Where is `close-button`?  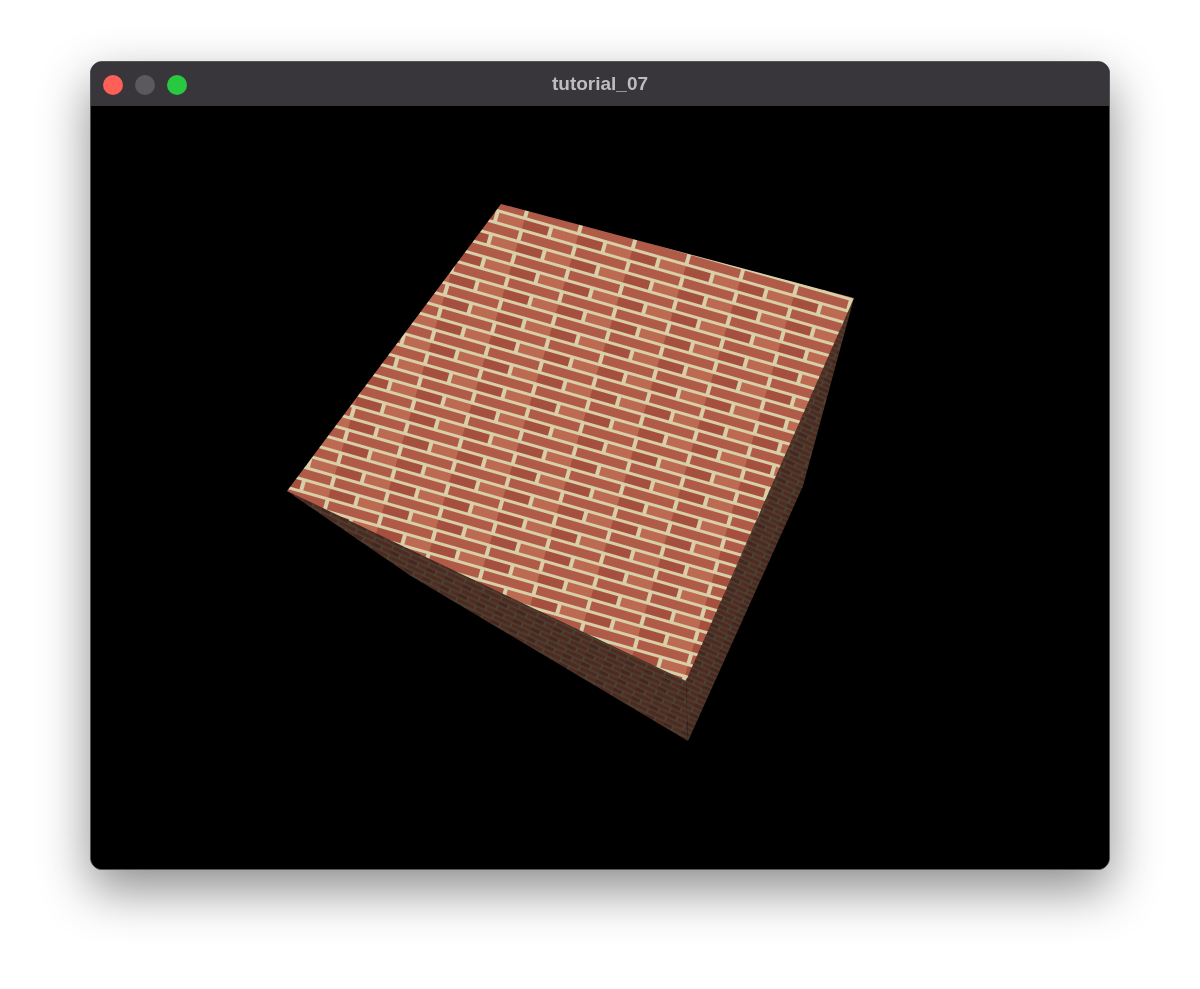
close-button is located at coordinates (113, 85).